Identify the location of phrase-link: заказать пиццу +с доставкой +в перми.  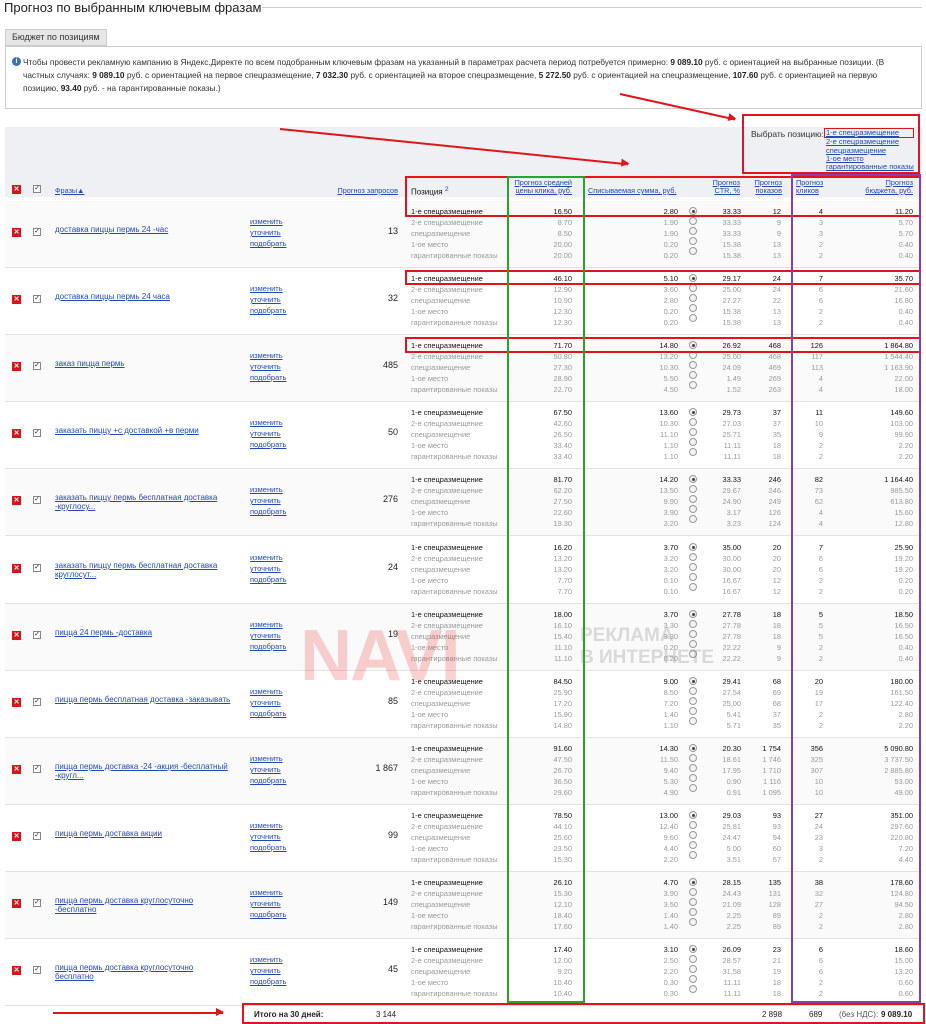
(144, 430).